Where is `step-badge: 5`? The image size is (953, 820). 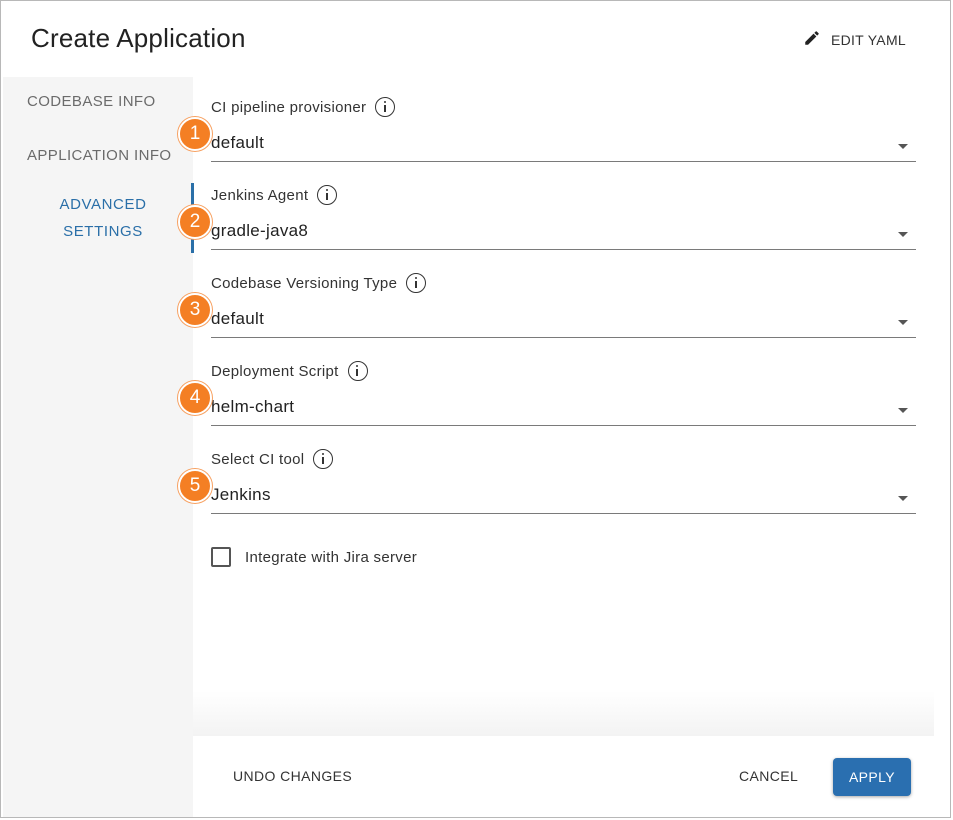 step-badge: 5 is located at coordinates (195, 486).